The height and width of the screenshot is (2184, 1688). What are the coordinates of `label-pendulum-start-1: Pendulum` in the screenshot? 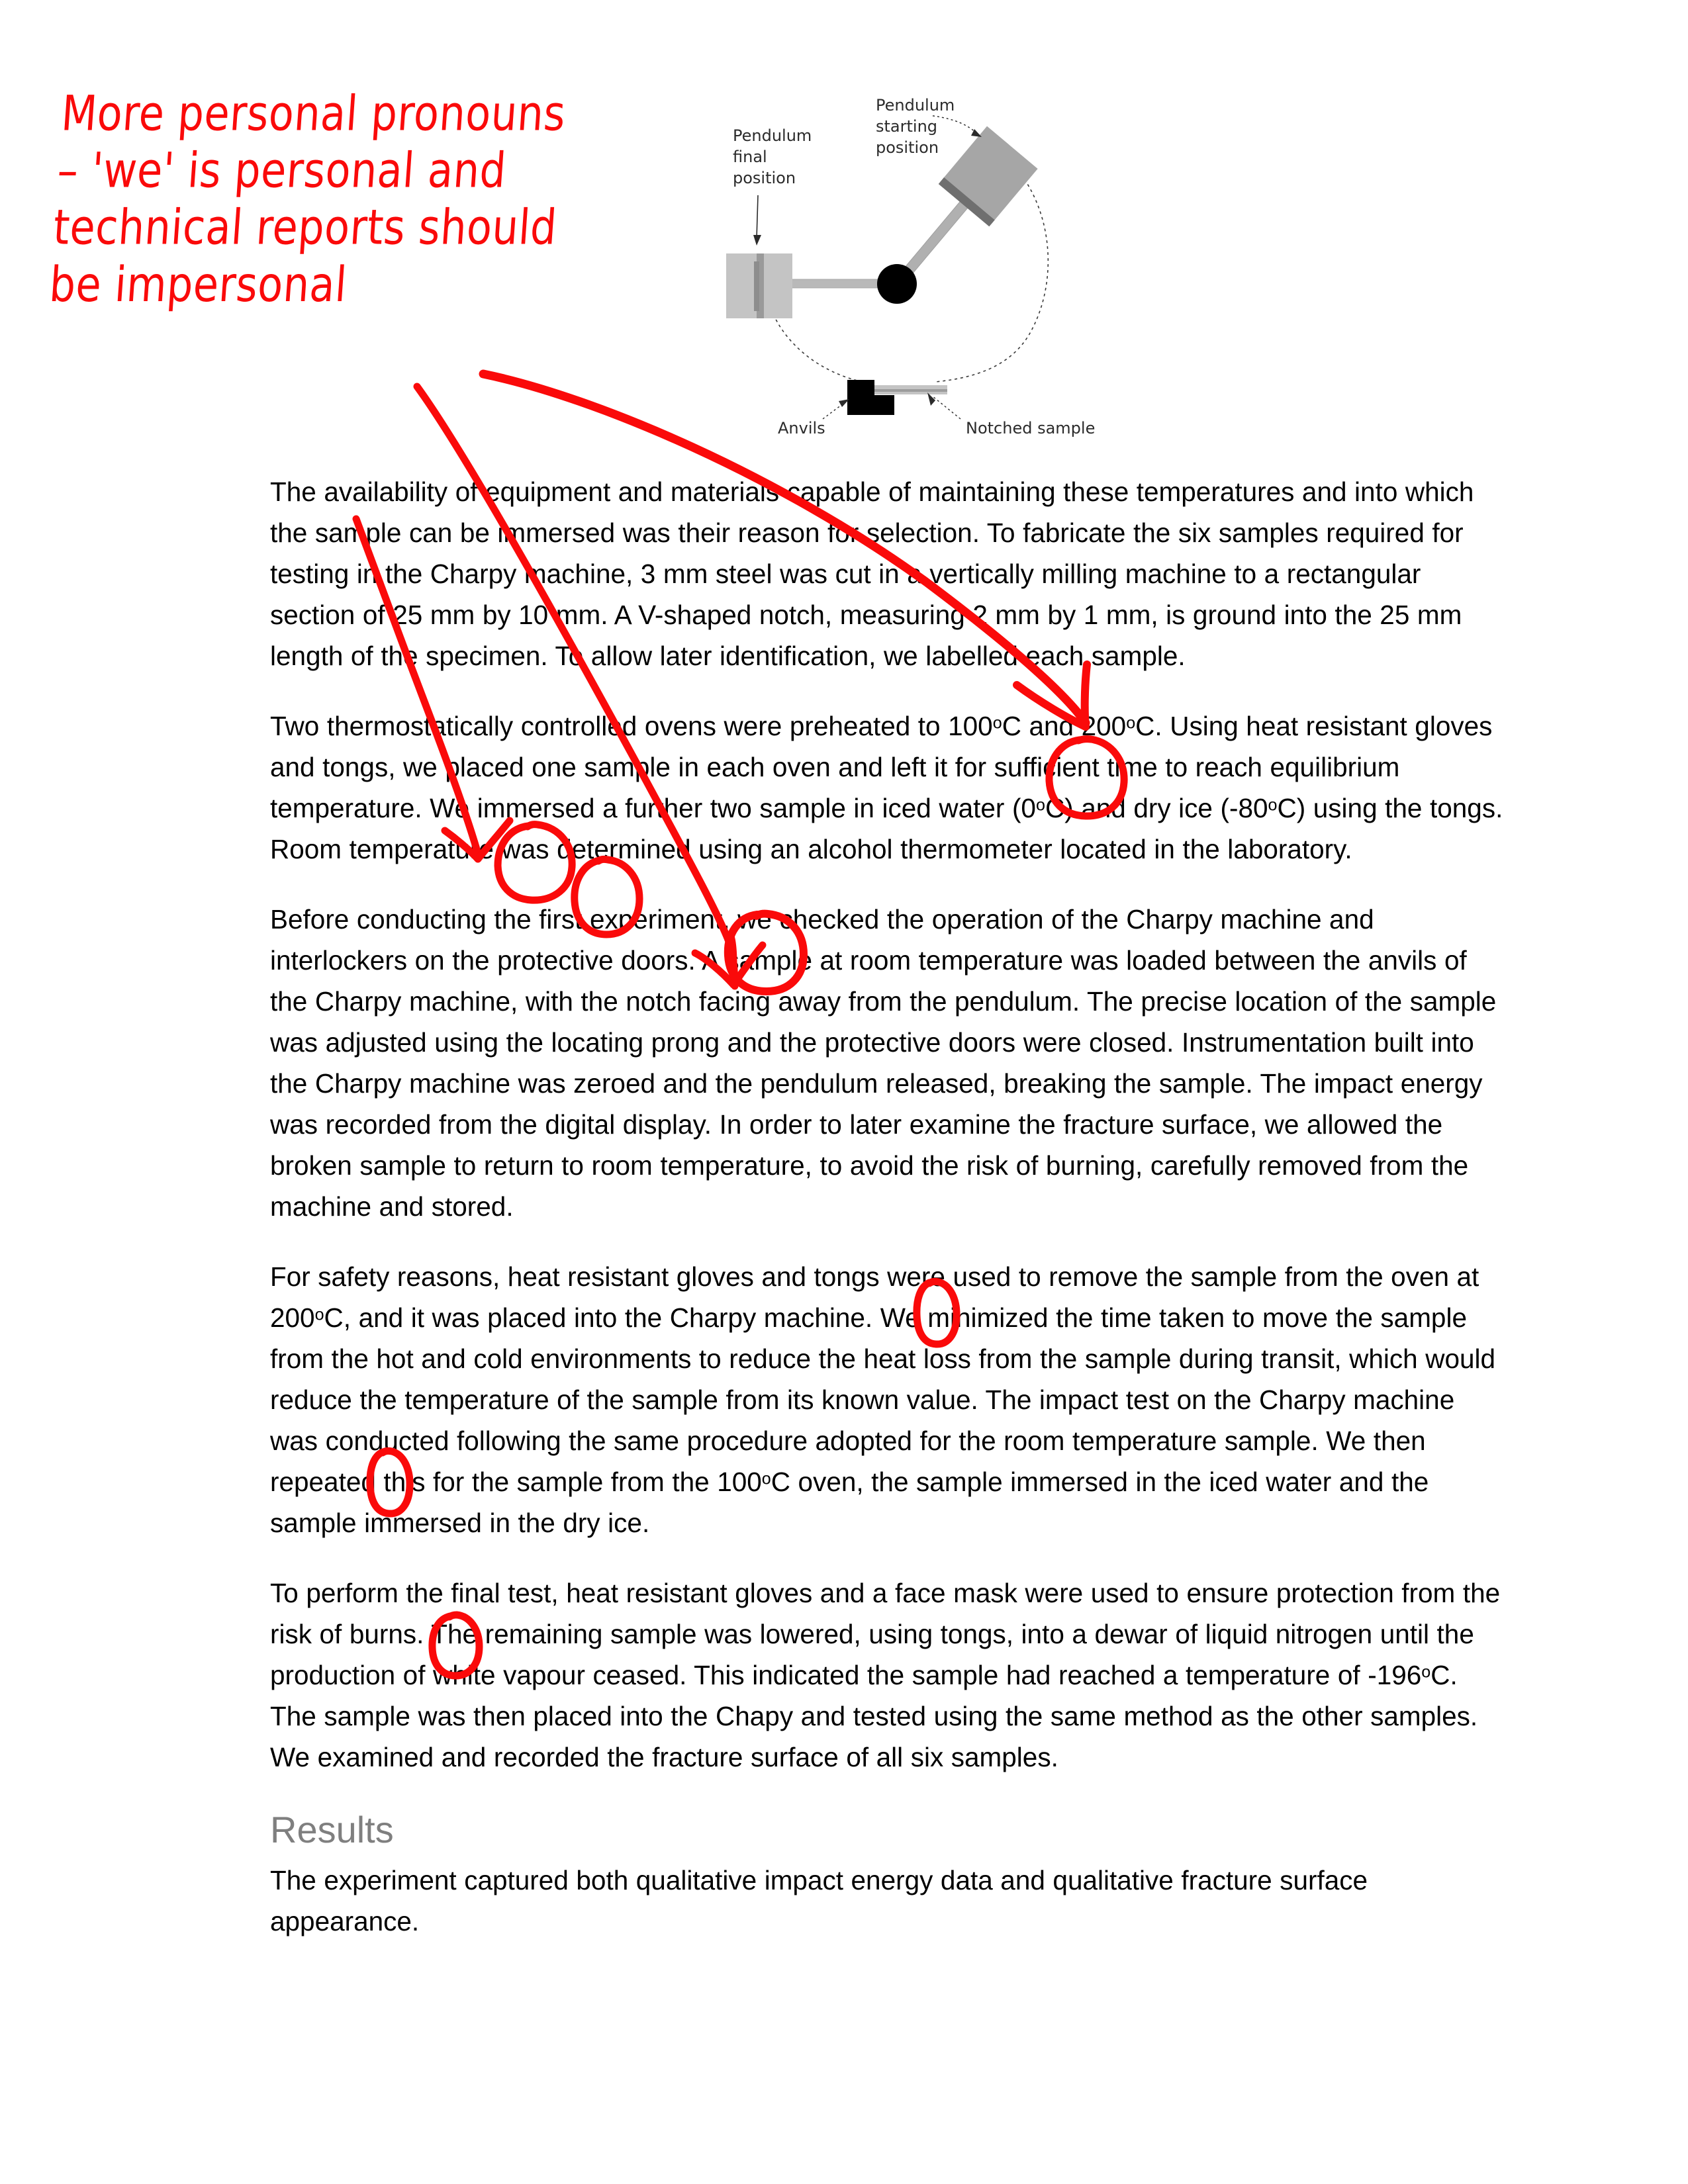 It's located at (915, 105).